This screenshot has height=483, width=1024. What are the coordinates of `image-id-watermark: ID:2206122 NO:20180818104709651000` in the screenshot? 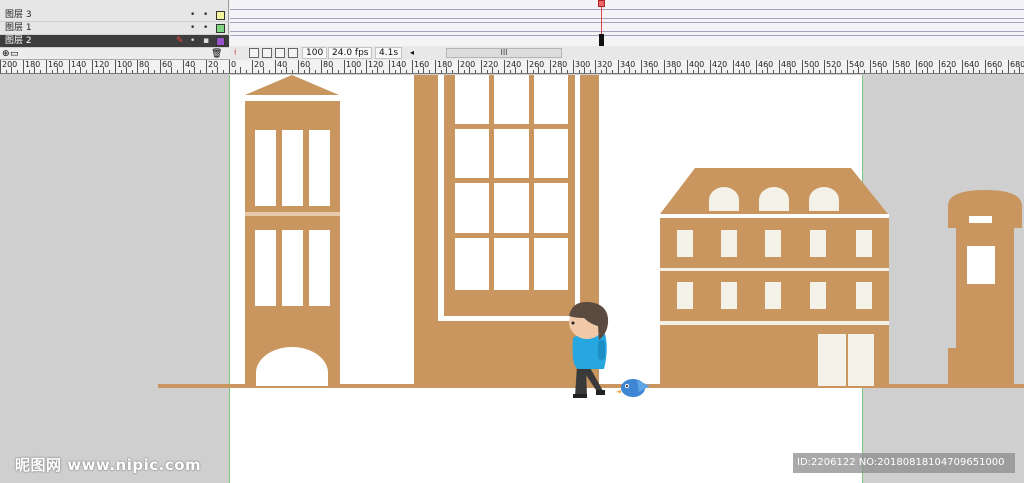 It's located at (904, 463).